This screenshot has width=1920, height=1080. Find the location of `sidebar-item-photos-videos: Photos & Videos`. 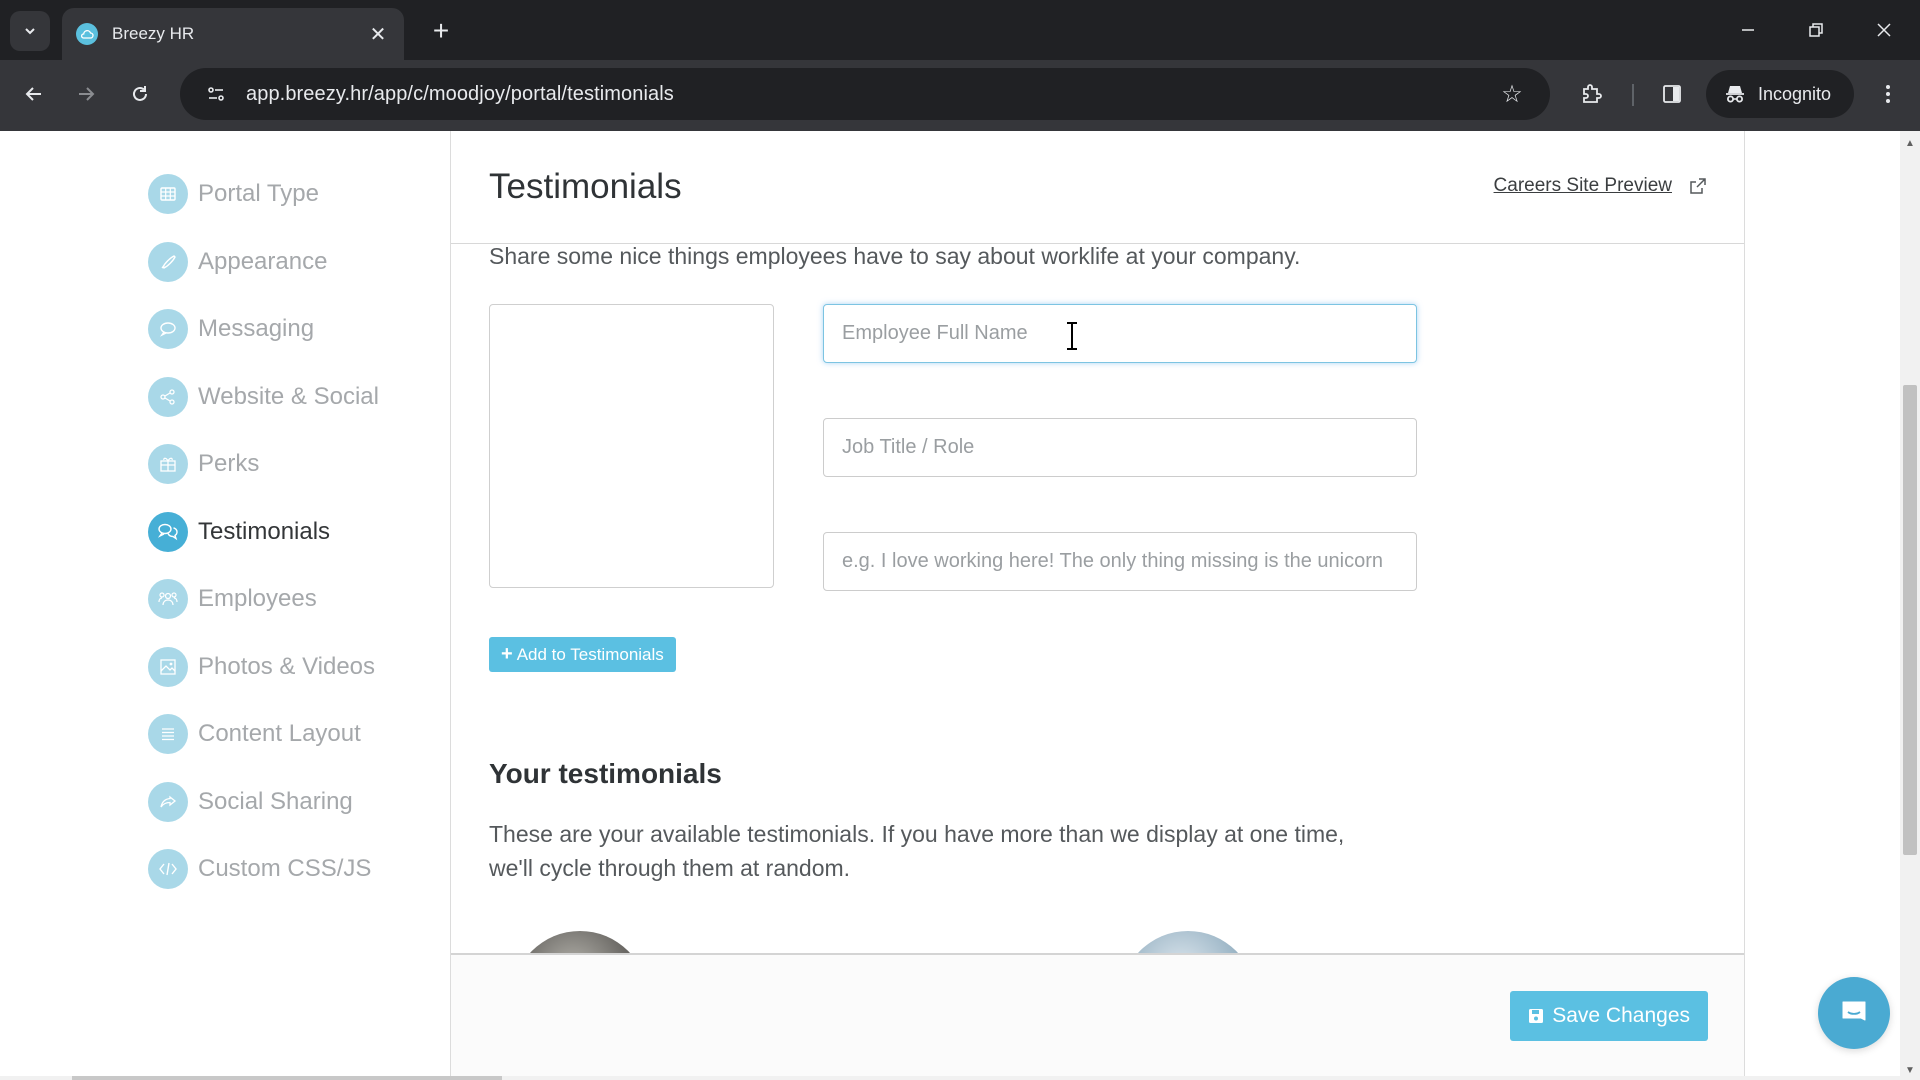

sidebar-item-photos-videos: Photos & Videos is located at coordinates (261, 667).